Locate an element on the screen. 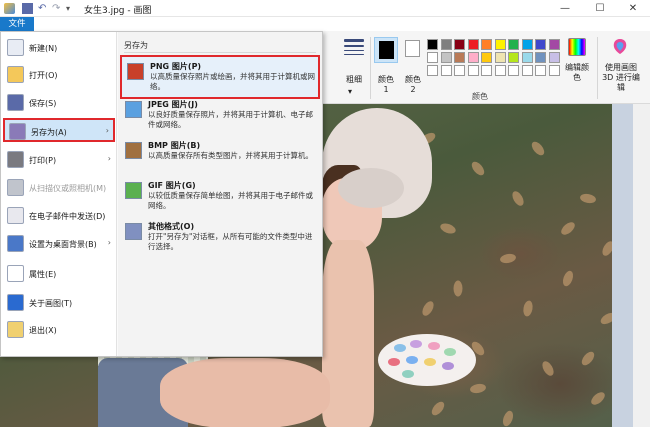 This screenshot has width=650, height=427. email-icon is located at coordinates (15, 215).